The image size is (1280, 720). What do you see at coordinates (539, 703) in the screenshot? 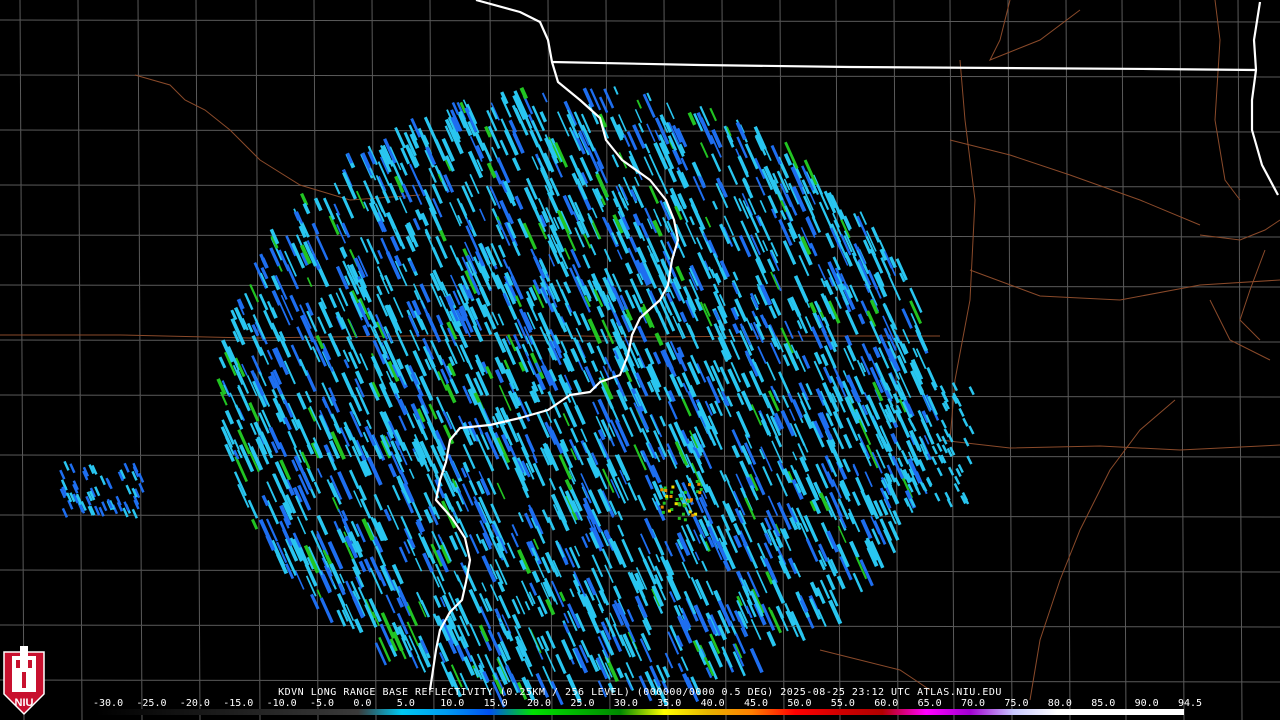
I see `colorbar-label: 20.0` at bounding box center [539, 703].